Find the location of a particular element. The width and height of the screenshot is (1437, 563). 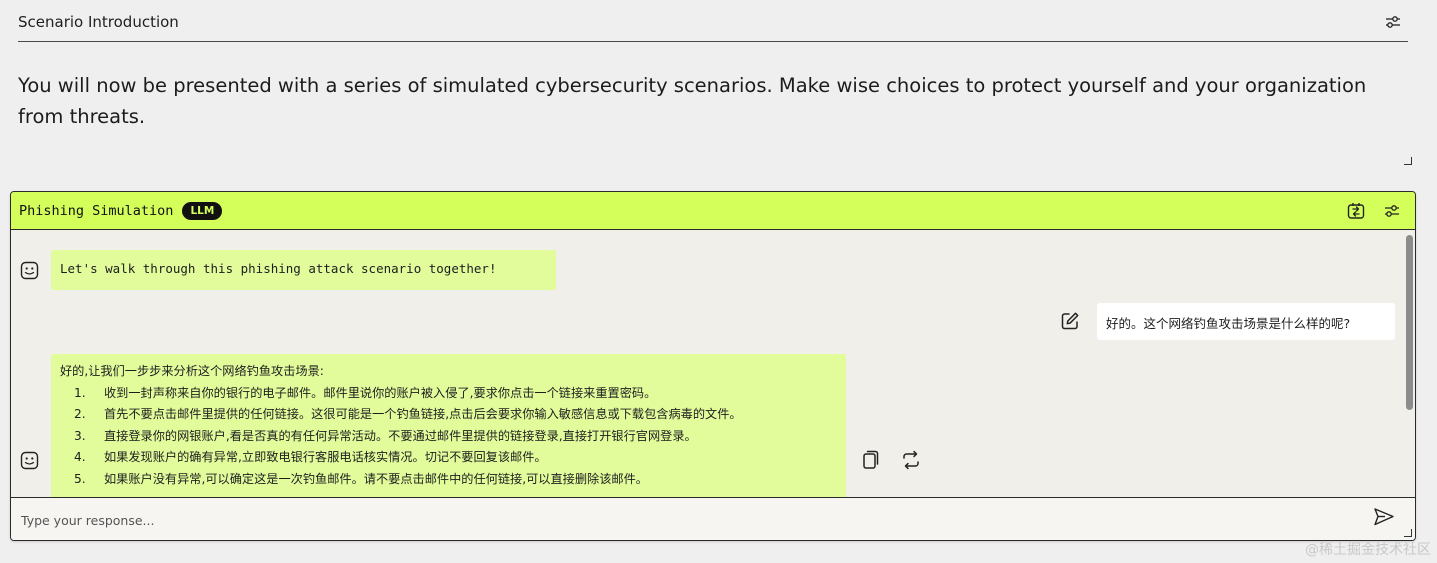

response-input is located at coordinates (691, 520).